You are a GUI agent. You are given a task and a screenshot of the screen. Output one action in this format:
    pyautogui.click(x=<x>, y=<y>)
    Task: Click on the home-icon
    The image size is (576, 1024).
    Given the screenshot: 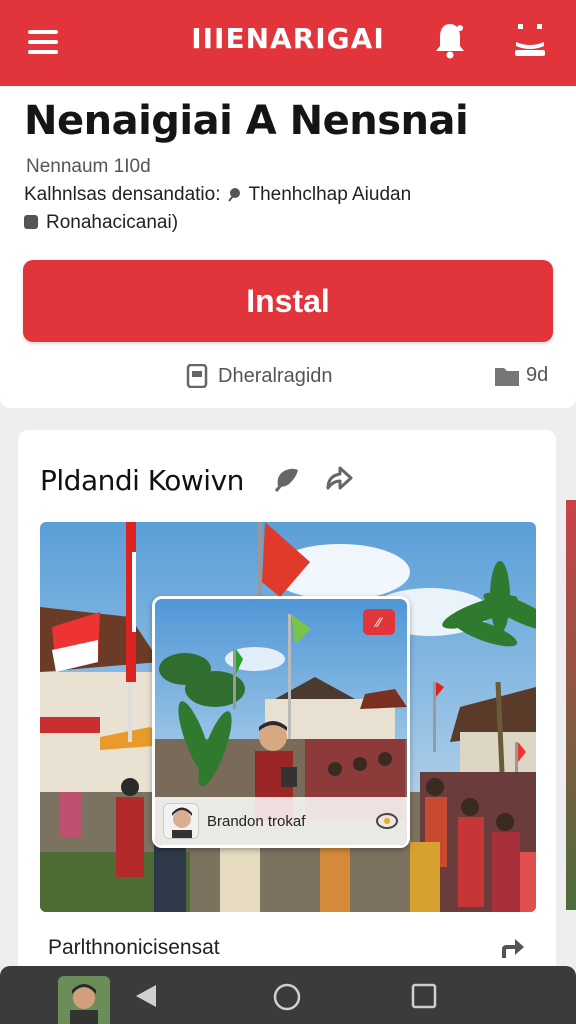 What is the action you would take?
    pyautogui.click(x=287, y=997)
    